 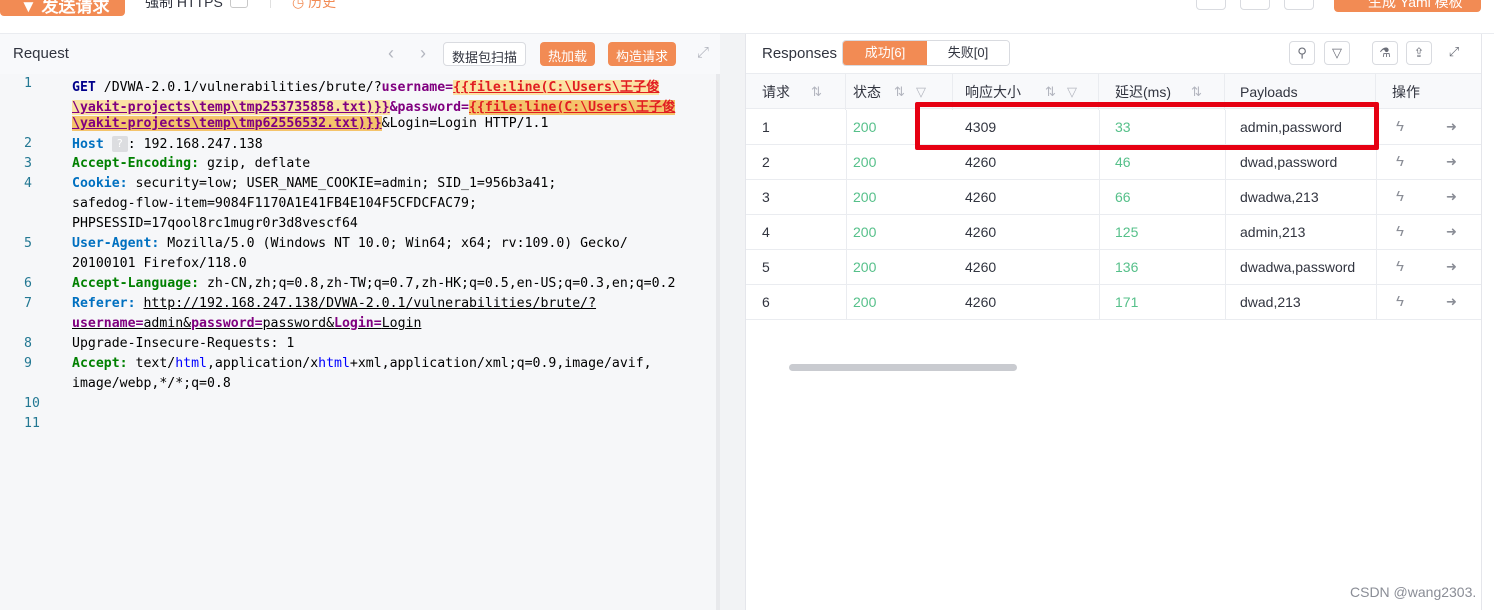 I want to click on force-https-label: 强制 HTTPS, so click(x=184, y=5).